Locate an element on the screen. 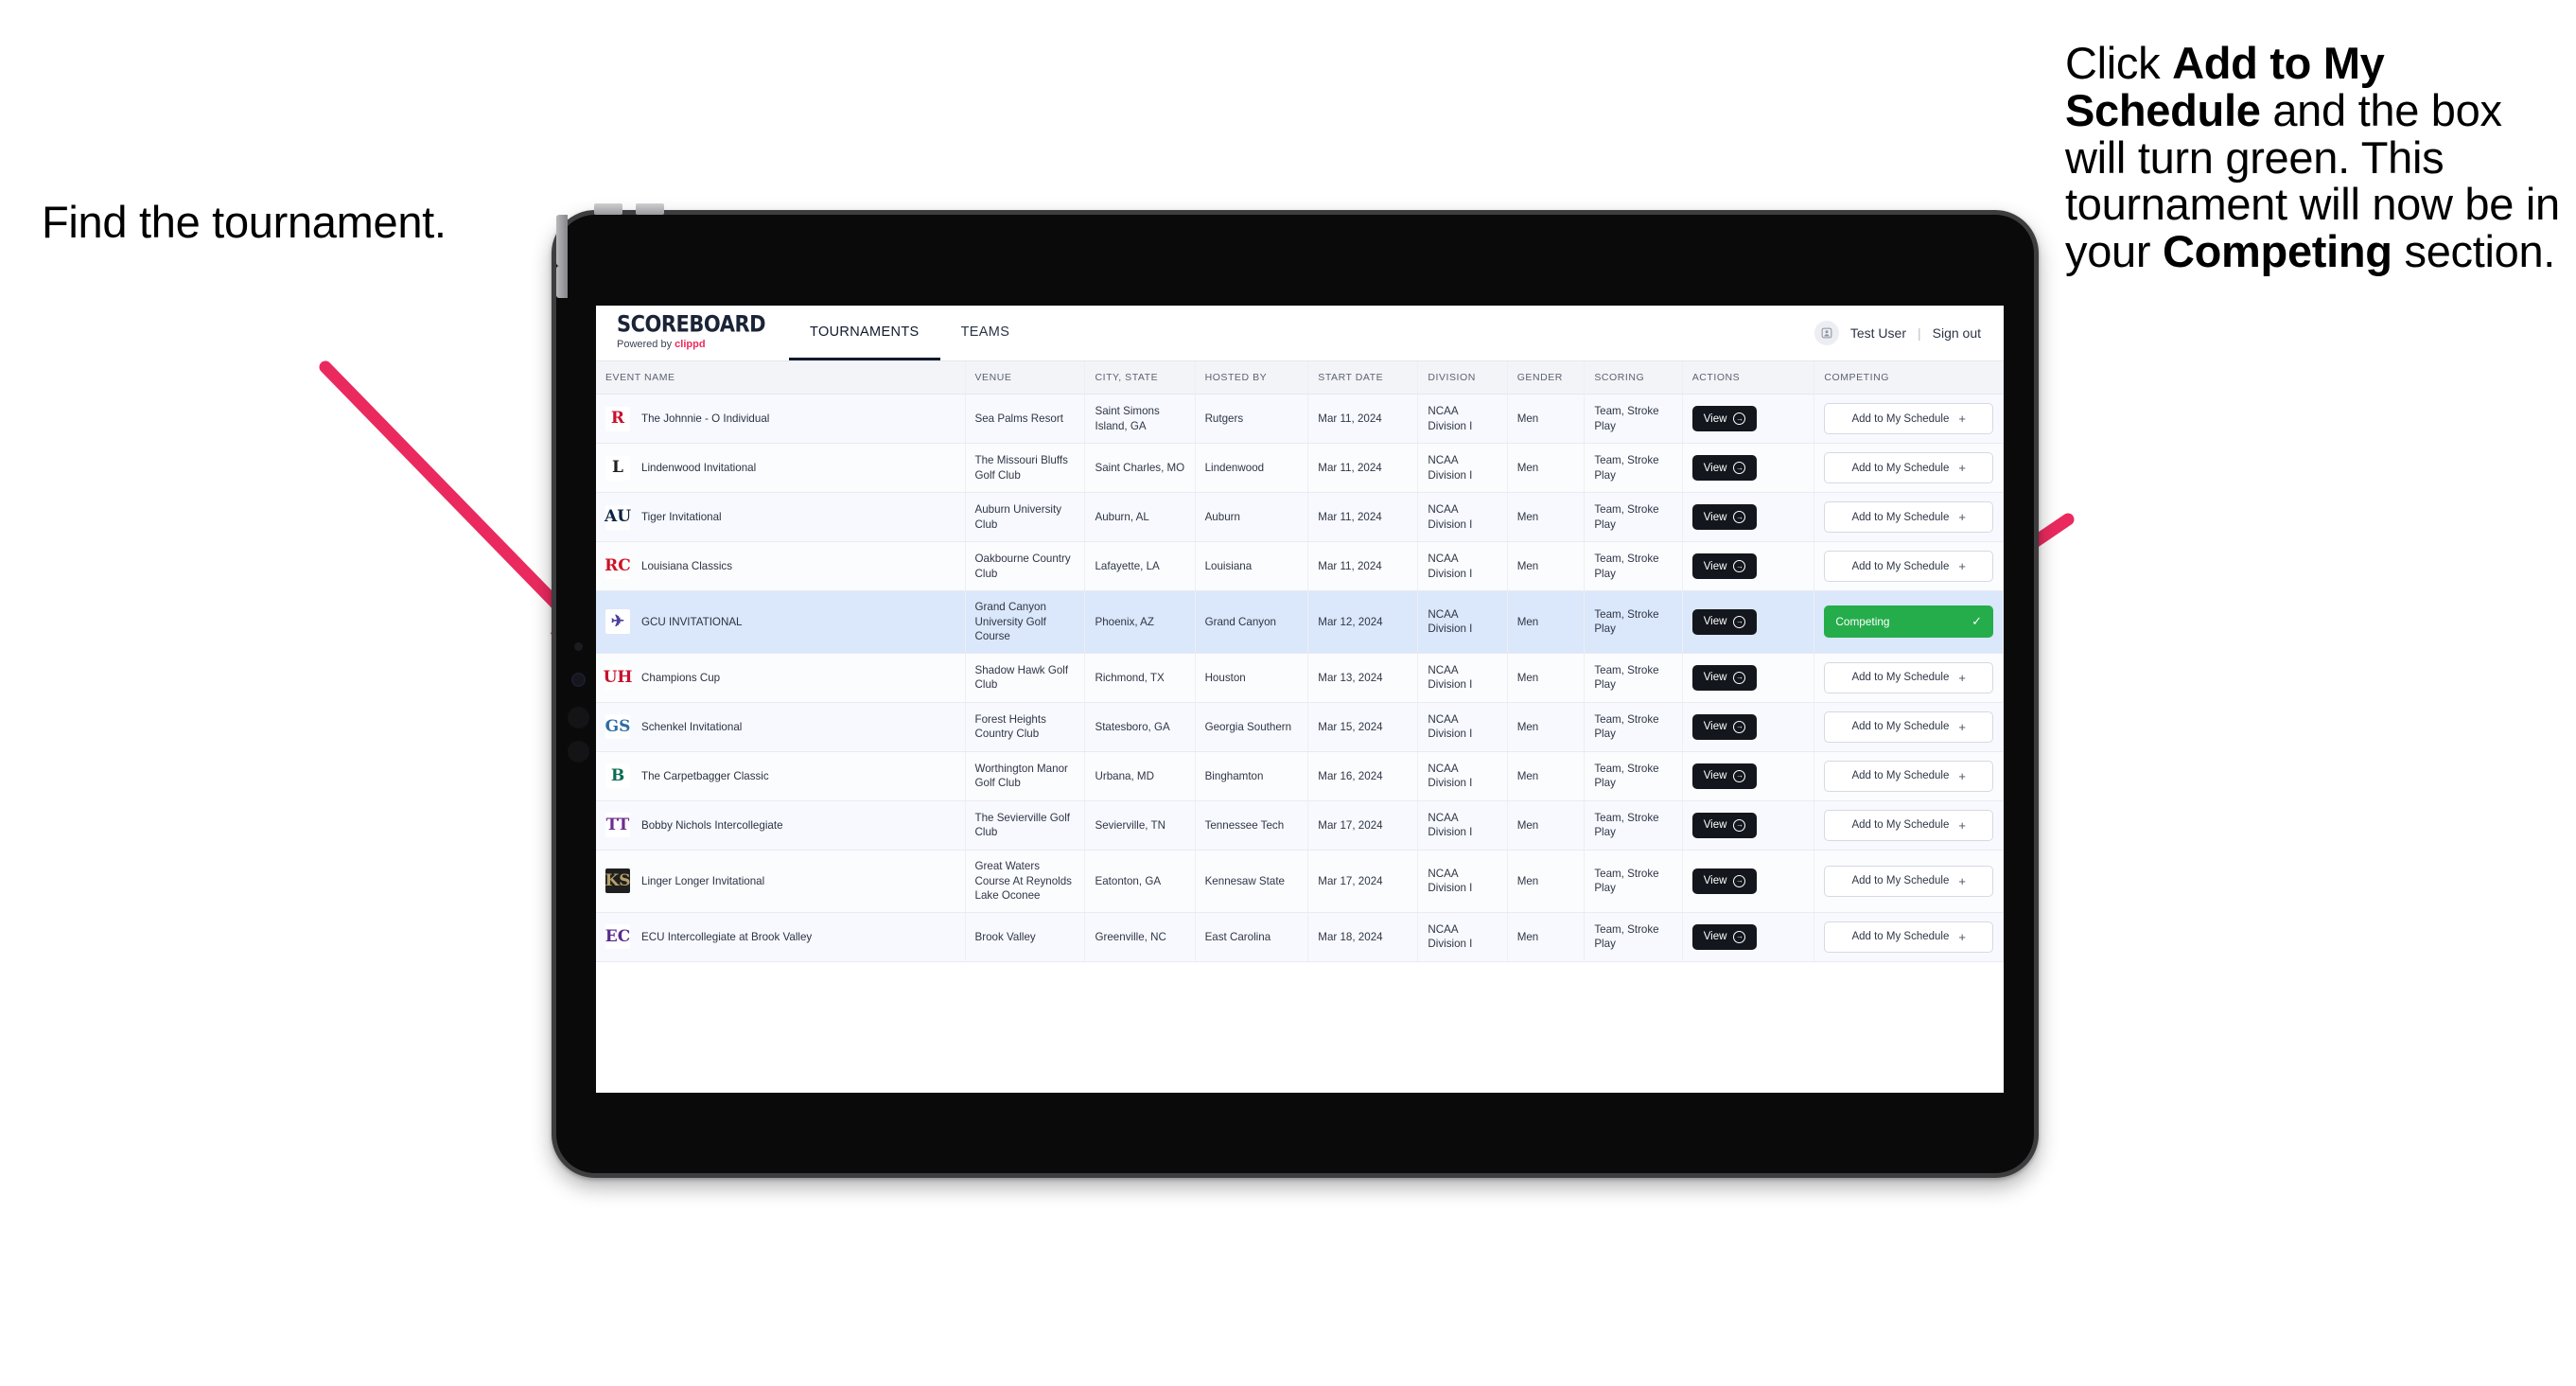 Image resolution: width=2576 pixels, height=1386 pixels. cell-venue: Auburn University Club is located at coordinates (1026, 517).